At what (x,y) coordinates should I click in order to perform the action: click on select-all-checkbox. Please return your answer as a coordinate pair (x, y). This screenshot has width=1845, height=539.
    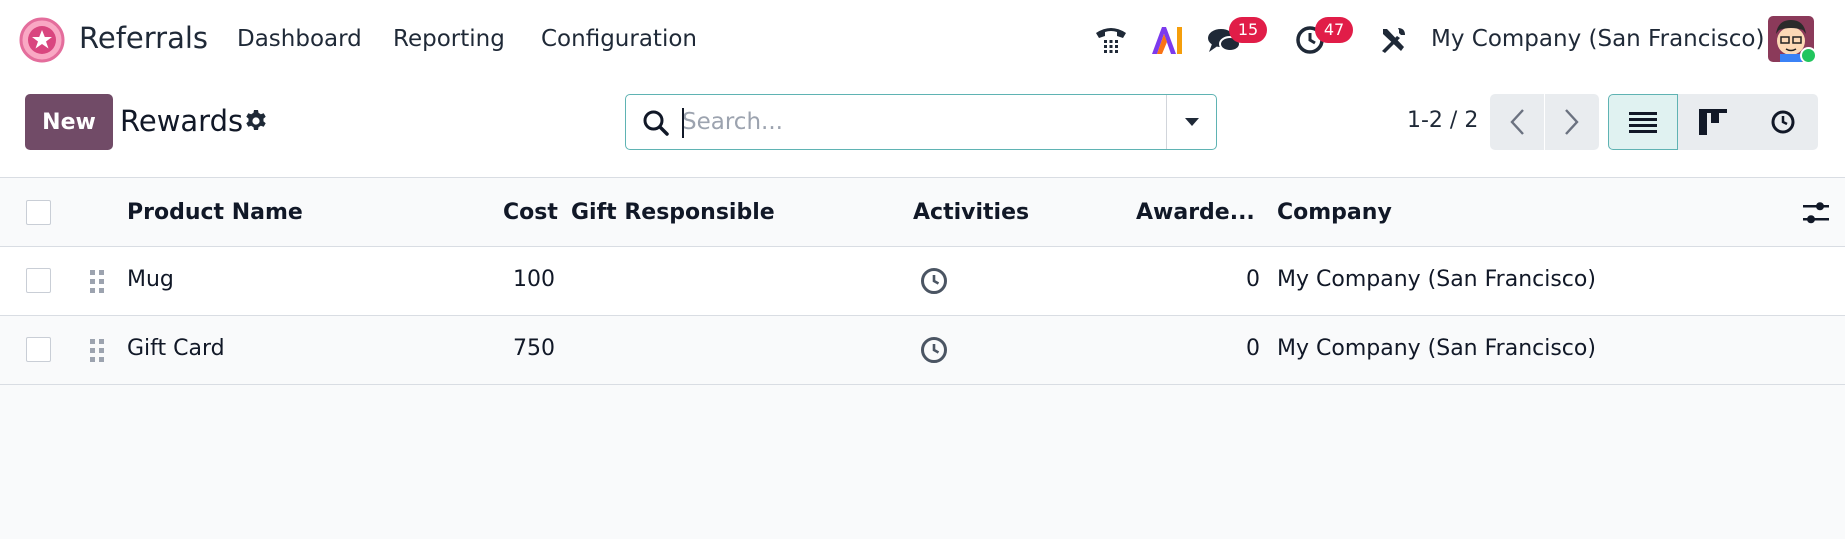
    Looking at the image, I should click on (38, 212).